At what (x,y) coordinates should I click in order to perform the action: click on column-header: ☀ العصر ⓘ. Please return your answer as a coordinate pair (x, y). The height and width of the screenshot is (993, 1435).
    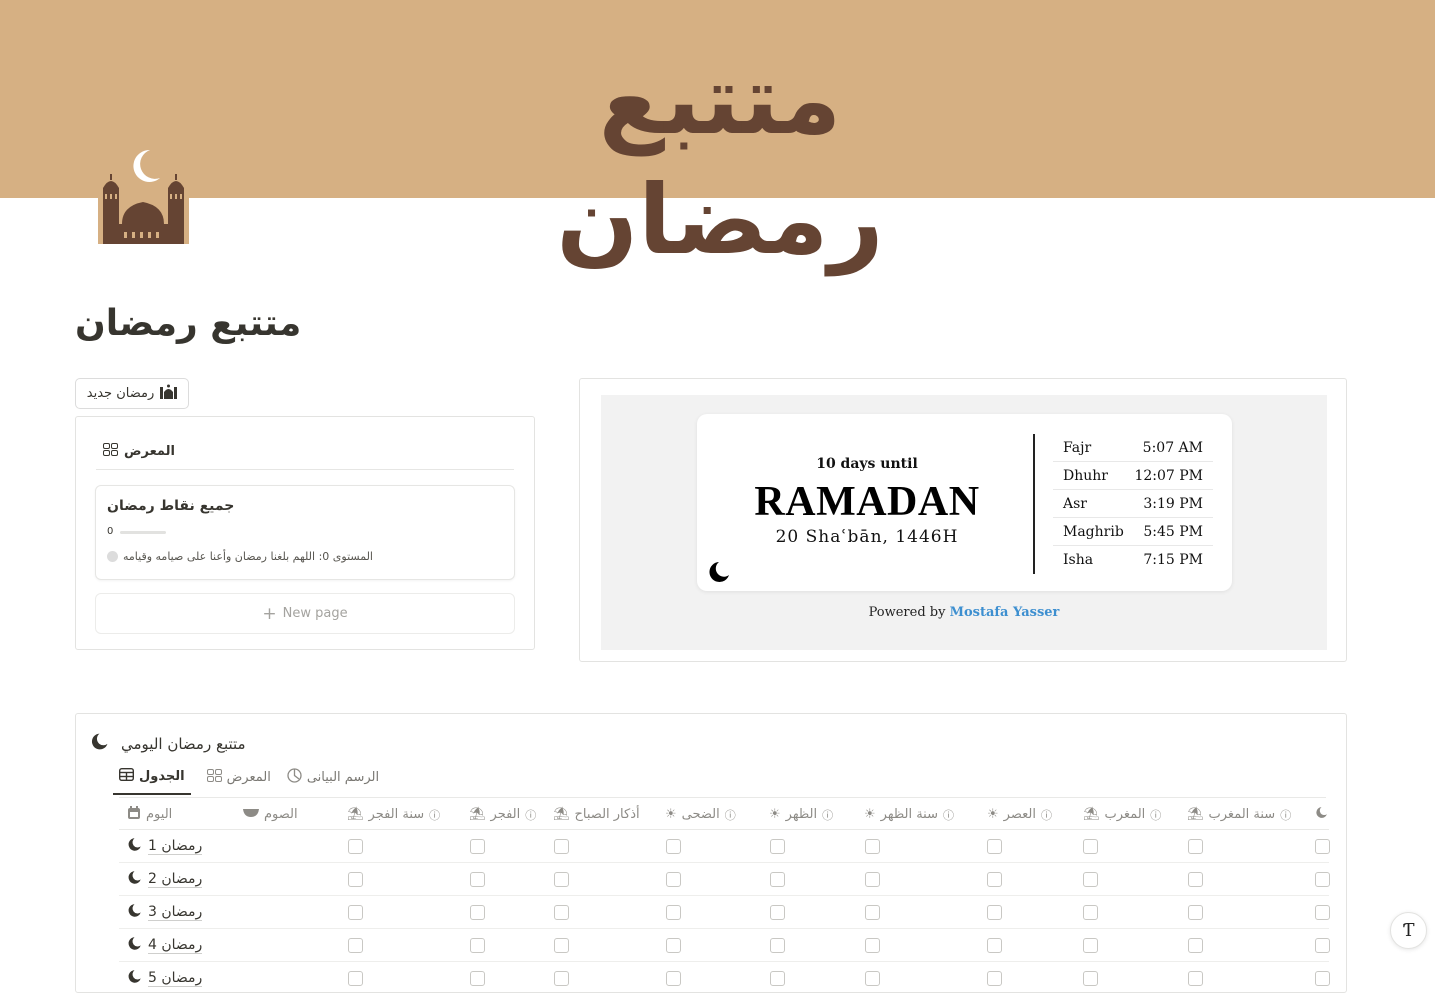
    Looking at the image, I should click on (1019, 814).